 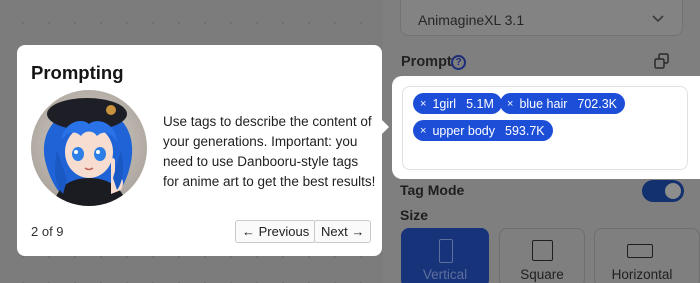 What do you see at coordinates (543, 103) in the screenshot?
I see `tag-name: blue hair` at bounding box center [543, 103].